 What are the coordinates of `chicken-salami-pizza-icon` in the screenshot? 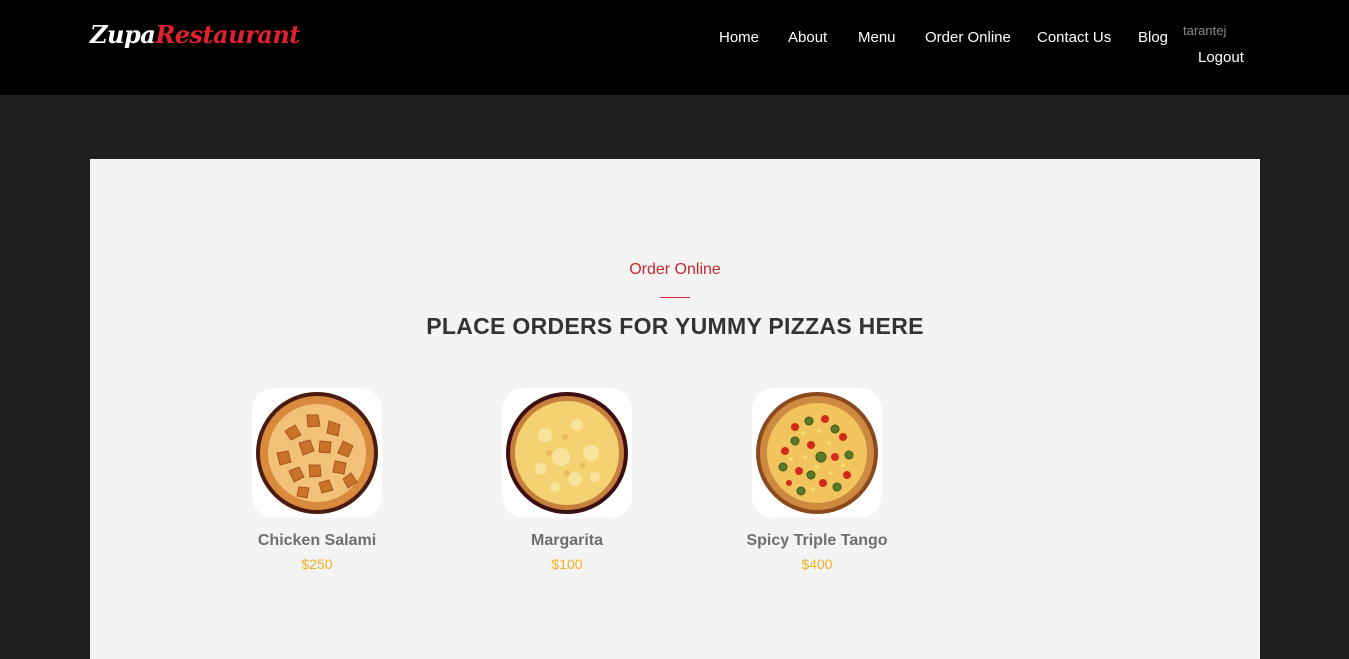 It's located at (317, 453).